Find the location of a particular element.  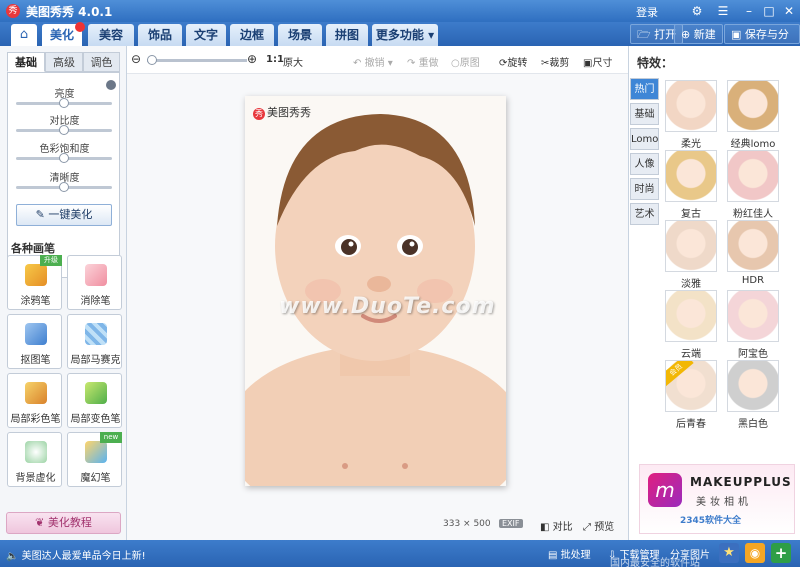

sharpness-slider is located at coordinates (64, 187).